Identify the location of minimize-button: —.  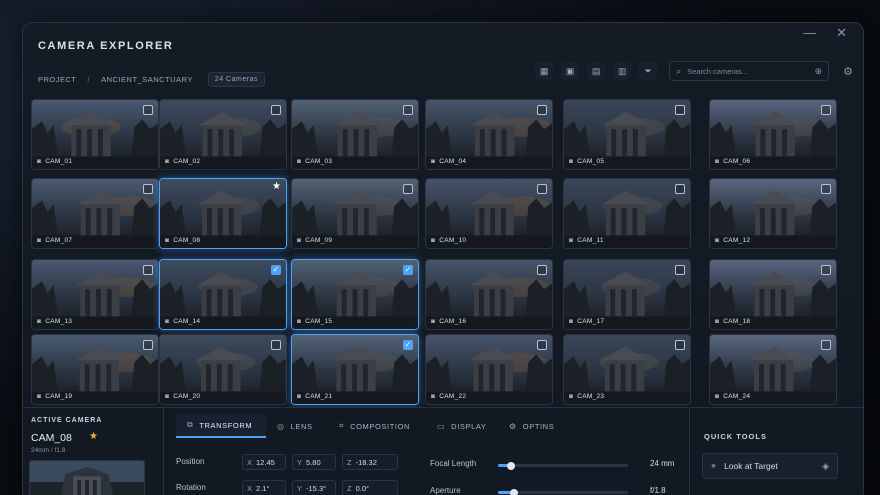
(809, 33).